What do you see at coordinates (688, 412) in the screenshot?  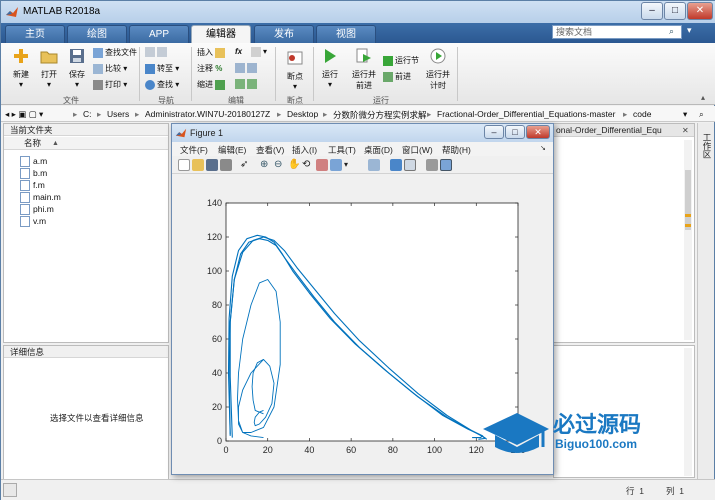 I see `command-scrollbar` at bounding box center [688, 412].